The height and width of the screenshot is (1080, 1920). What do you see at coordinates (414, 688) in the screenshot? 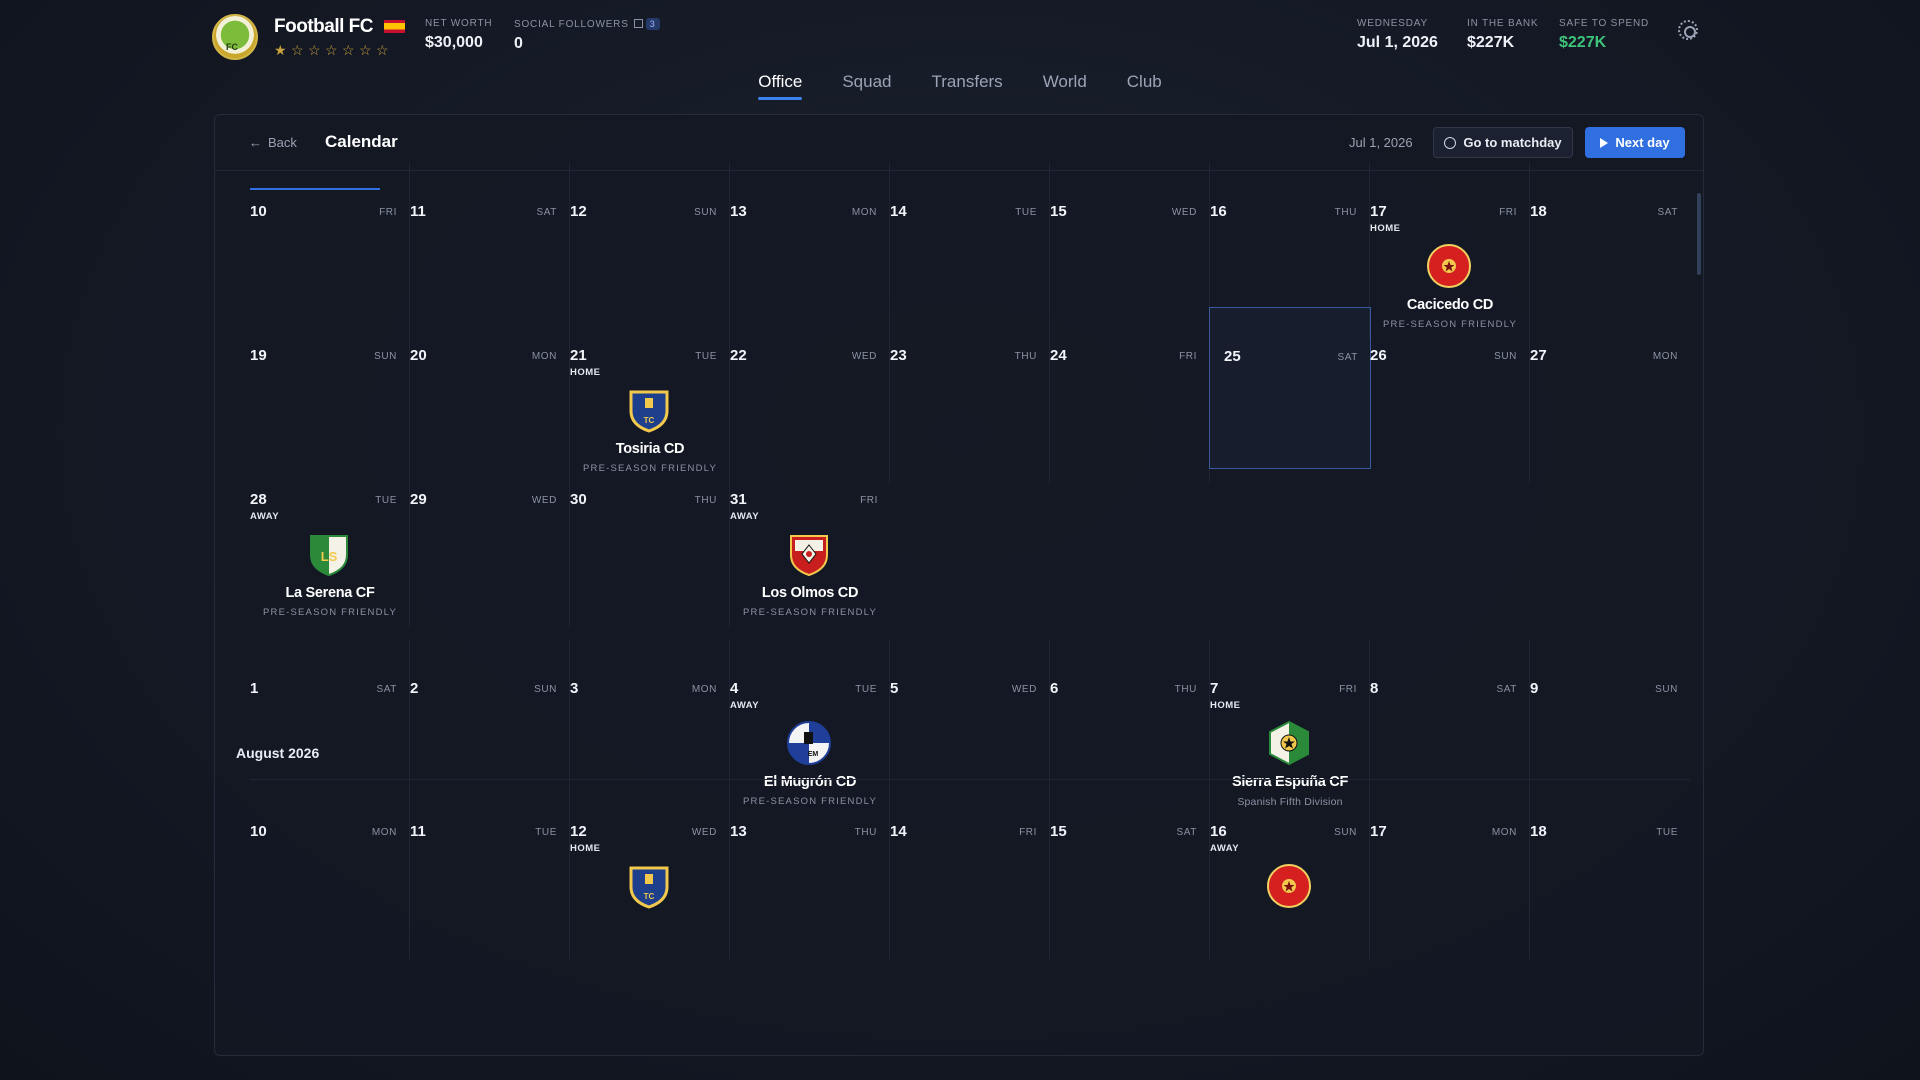
I see `day-number: 2` at bounding box center [414, 688].